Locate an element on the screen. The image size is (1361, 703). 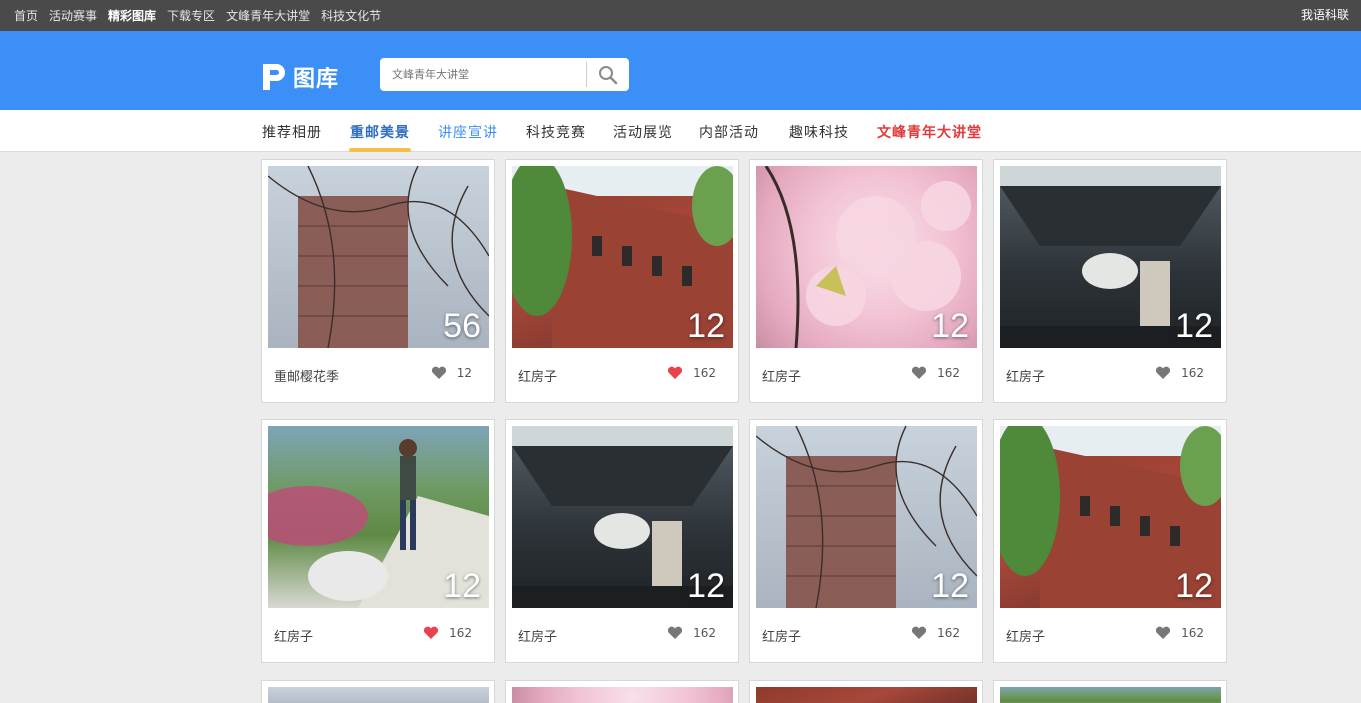
top-link-tech-festival: 科技文化节 is located at coordinates (351, 15).